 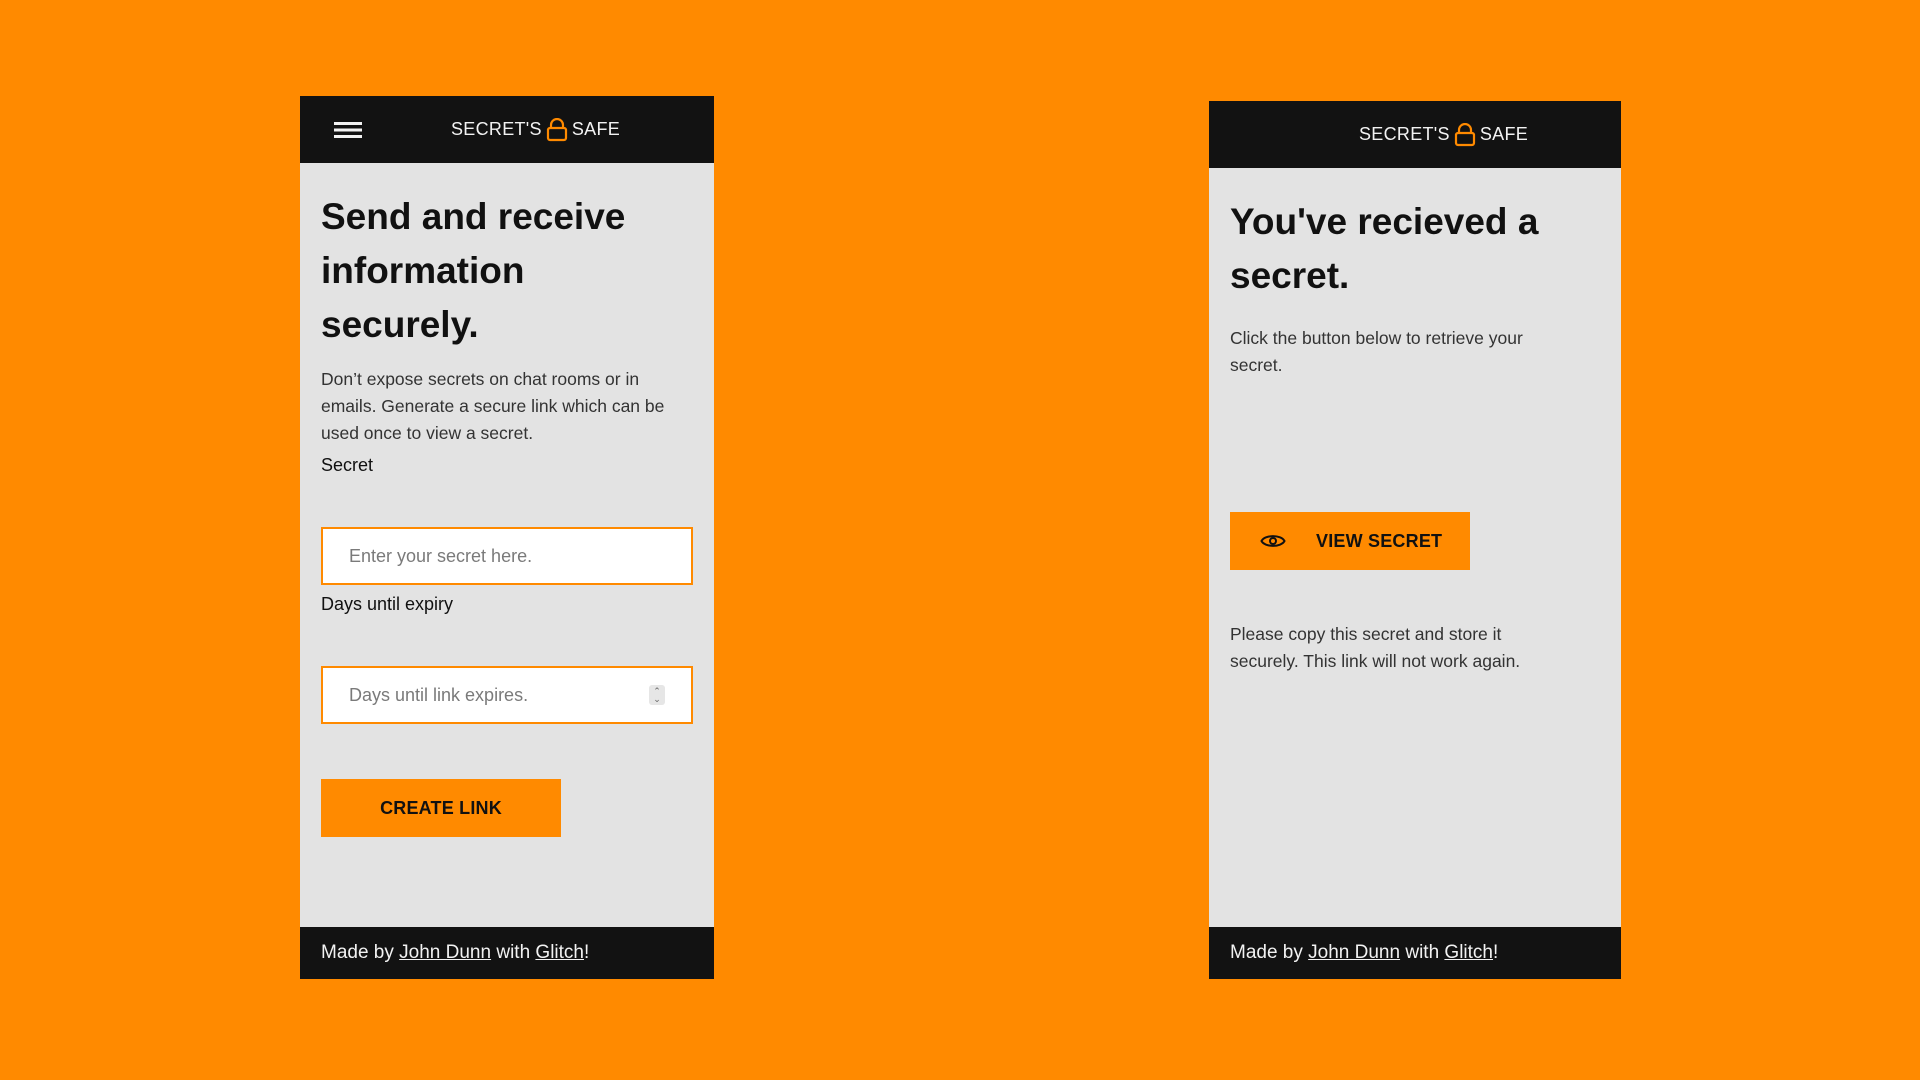 I want to click on hamburger-menu-button, so click(x=348, y=130).